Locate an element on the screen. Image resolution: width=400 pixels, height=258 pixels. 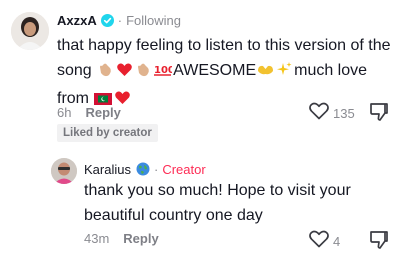
comment-time: 43m is located at coordinates (97, 238).